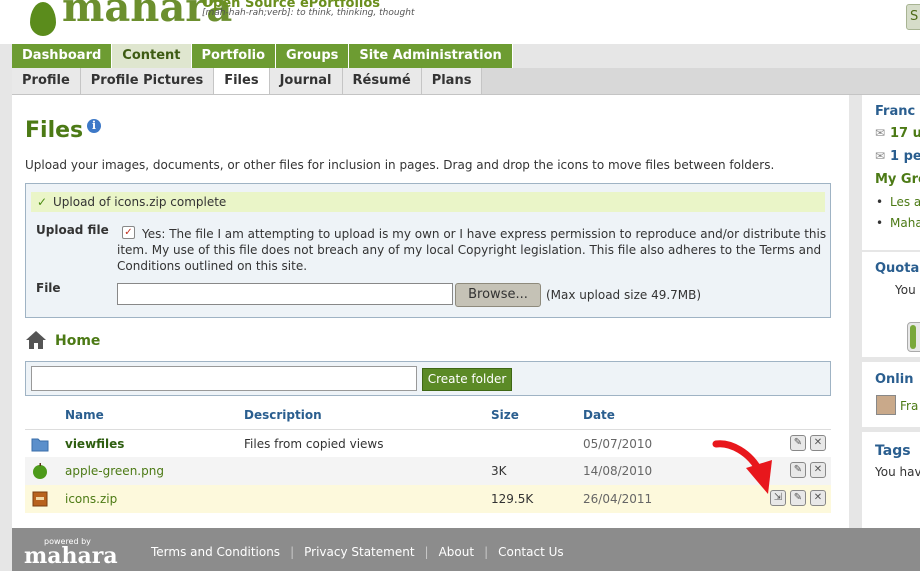 Image resolution: width=920 pixels, height=571 pixels. What do you see at coordinates (893, 451) in the screenshot?
I see `sidebar-tags-title: Tags` at bounding box center [893, 451].